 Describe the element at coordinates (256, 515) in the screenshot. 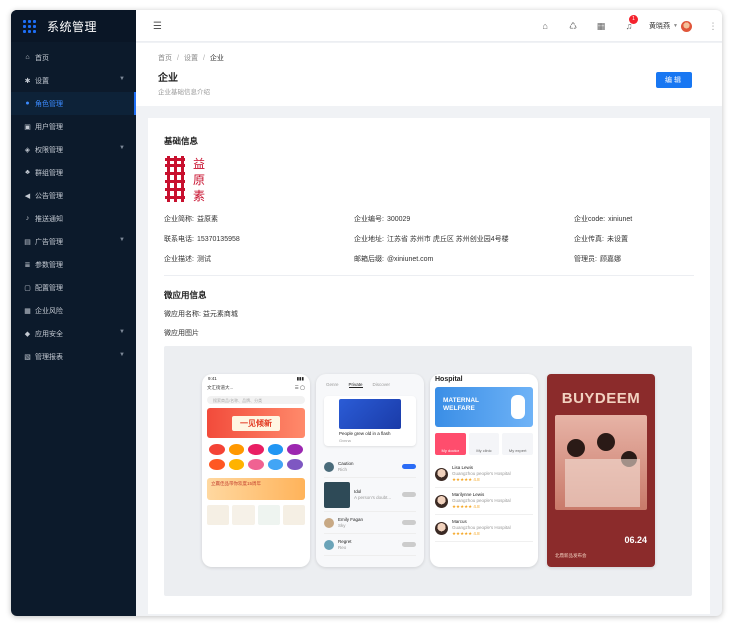

I see `shop-products` at that location.